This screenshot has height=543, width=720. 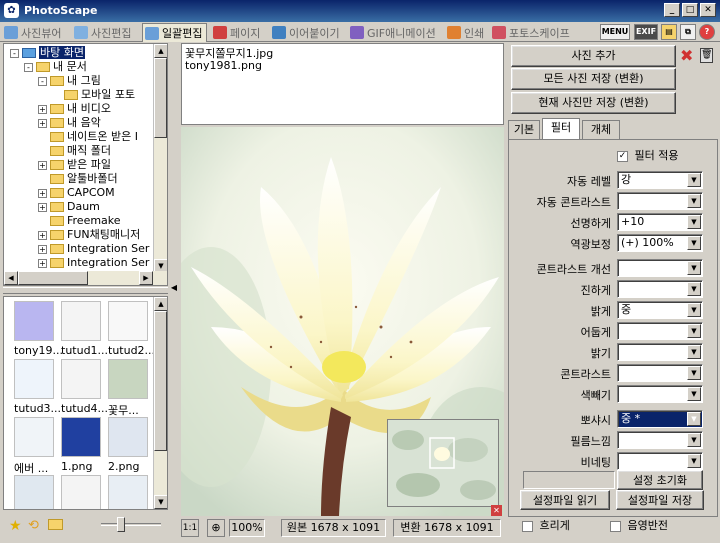 What do you see at coordinates (660, 310) in the screenshot?
I see `filter-select: 중 ▼` at bounding box center [660, 310].